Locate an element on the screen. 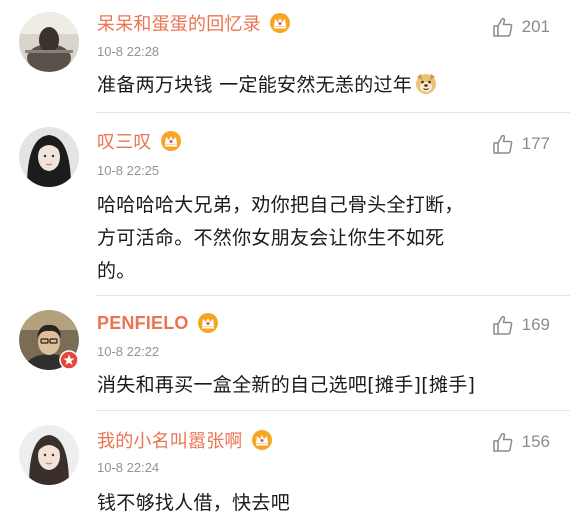 The height and width of the screenshot is (528, 570). comment-text-line: 方可活命。不然你女朋友会让你生不如死 is located at coordinates (271, 238).